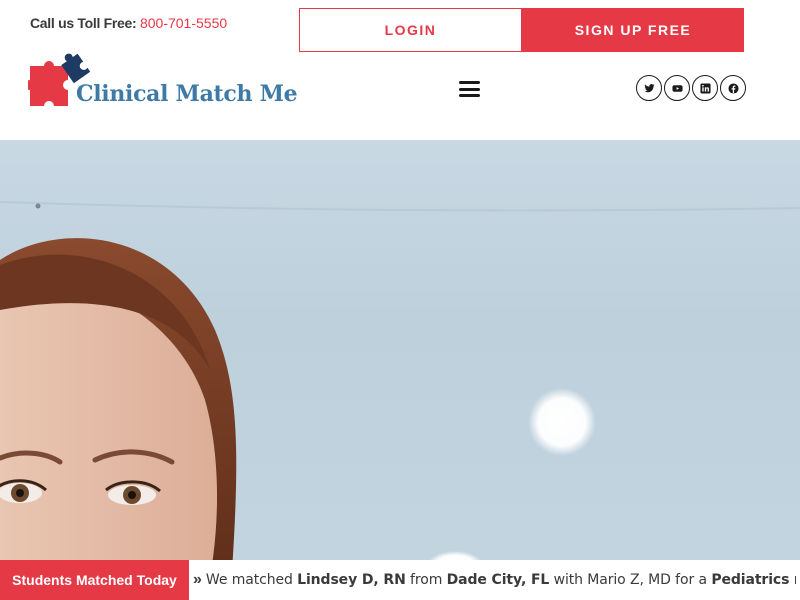 This screenshot has width=800, height=600. I want to click on login-button: LOGIN, so click(410, 30).